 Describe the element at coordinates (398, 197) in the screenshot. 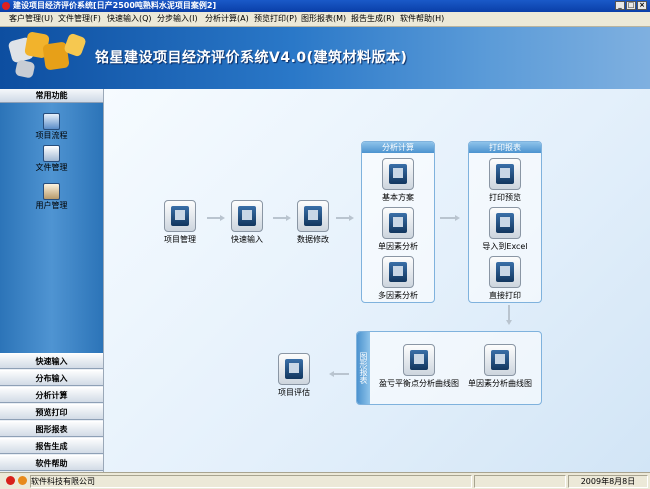

I see `node-label: 基本方案` at that location.